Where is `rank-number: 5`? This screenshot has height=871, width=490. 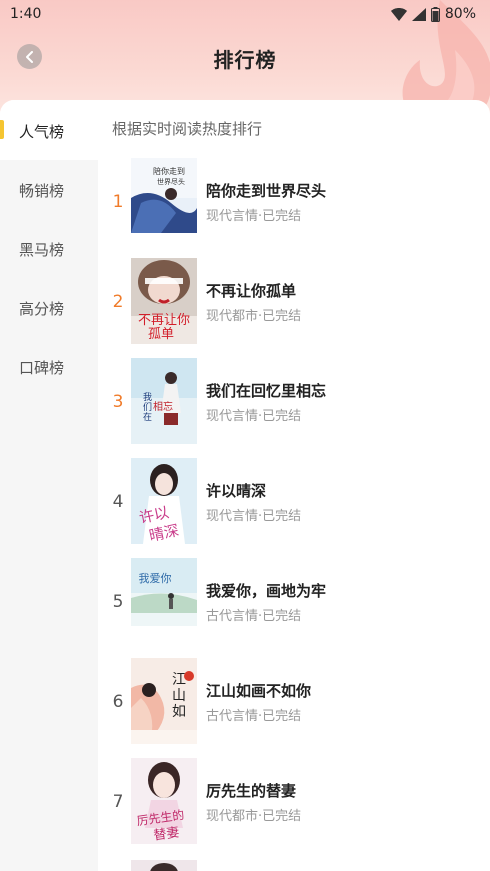
rank-number: 5 is located at coordinates (118, 602).